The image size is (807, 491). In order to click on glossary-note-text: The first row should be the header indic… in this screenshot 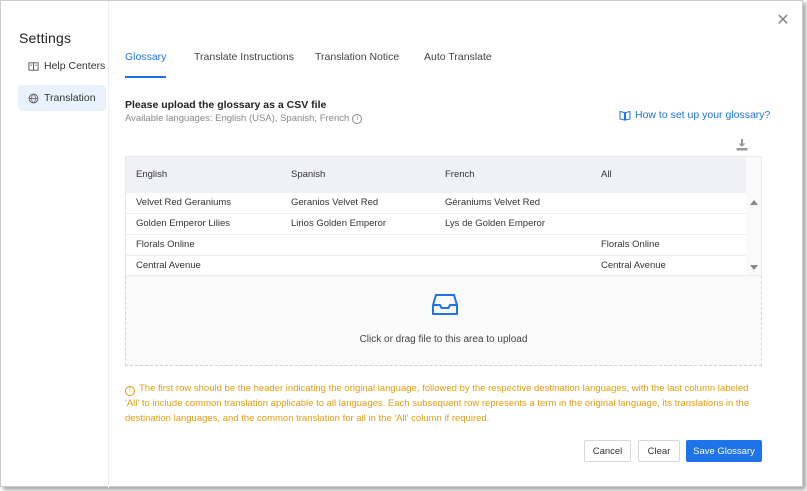, I will do `click(437, 403)`.